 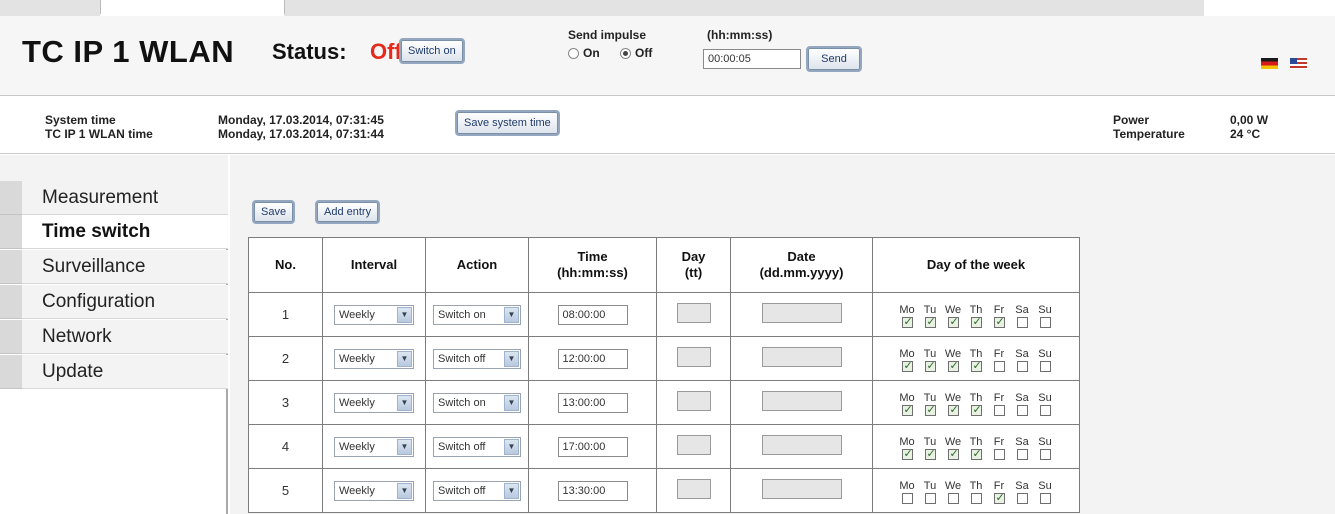 I want to click on weekday-label: Mo, so click(x=907, y=486).